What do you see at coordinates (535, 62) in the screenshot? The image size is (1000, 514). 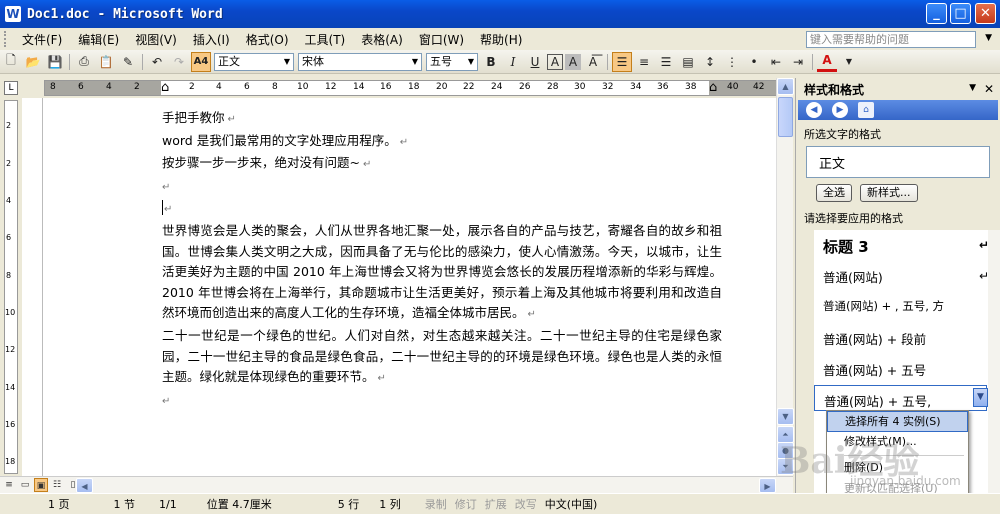 I see `underline-button: U` at bounding box center [535, 62].